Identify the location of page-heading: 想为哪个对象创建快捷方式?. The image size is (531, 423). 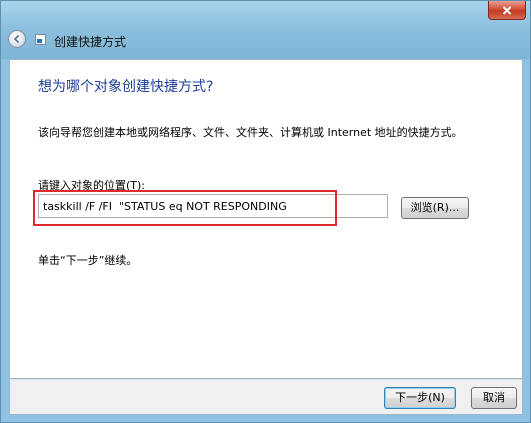
(126, 87).